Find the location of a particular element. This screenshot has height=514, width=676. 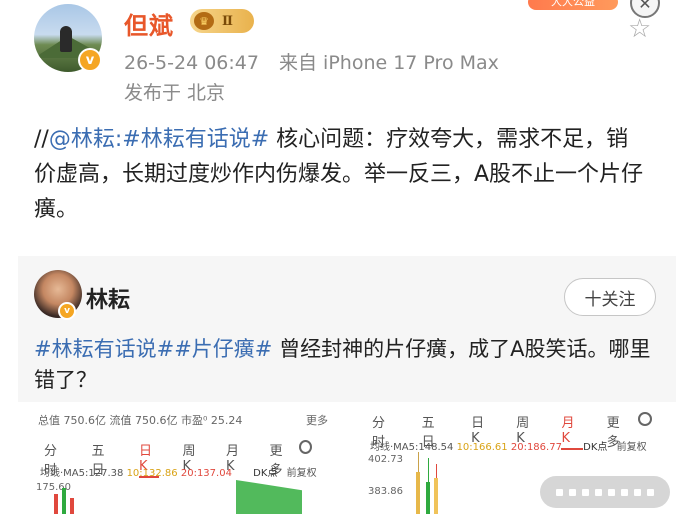

hashtag-link: #片仔癀# is located at coordinates (223, 349).